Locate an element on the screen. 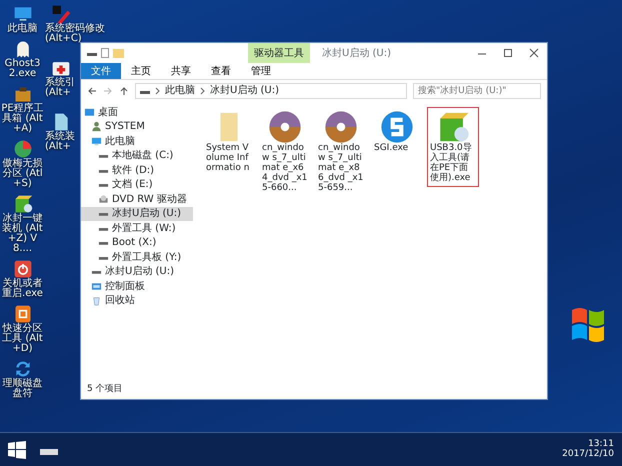  nav-item: SYSTEM is located at coordinates (137, 127).